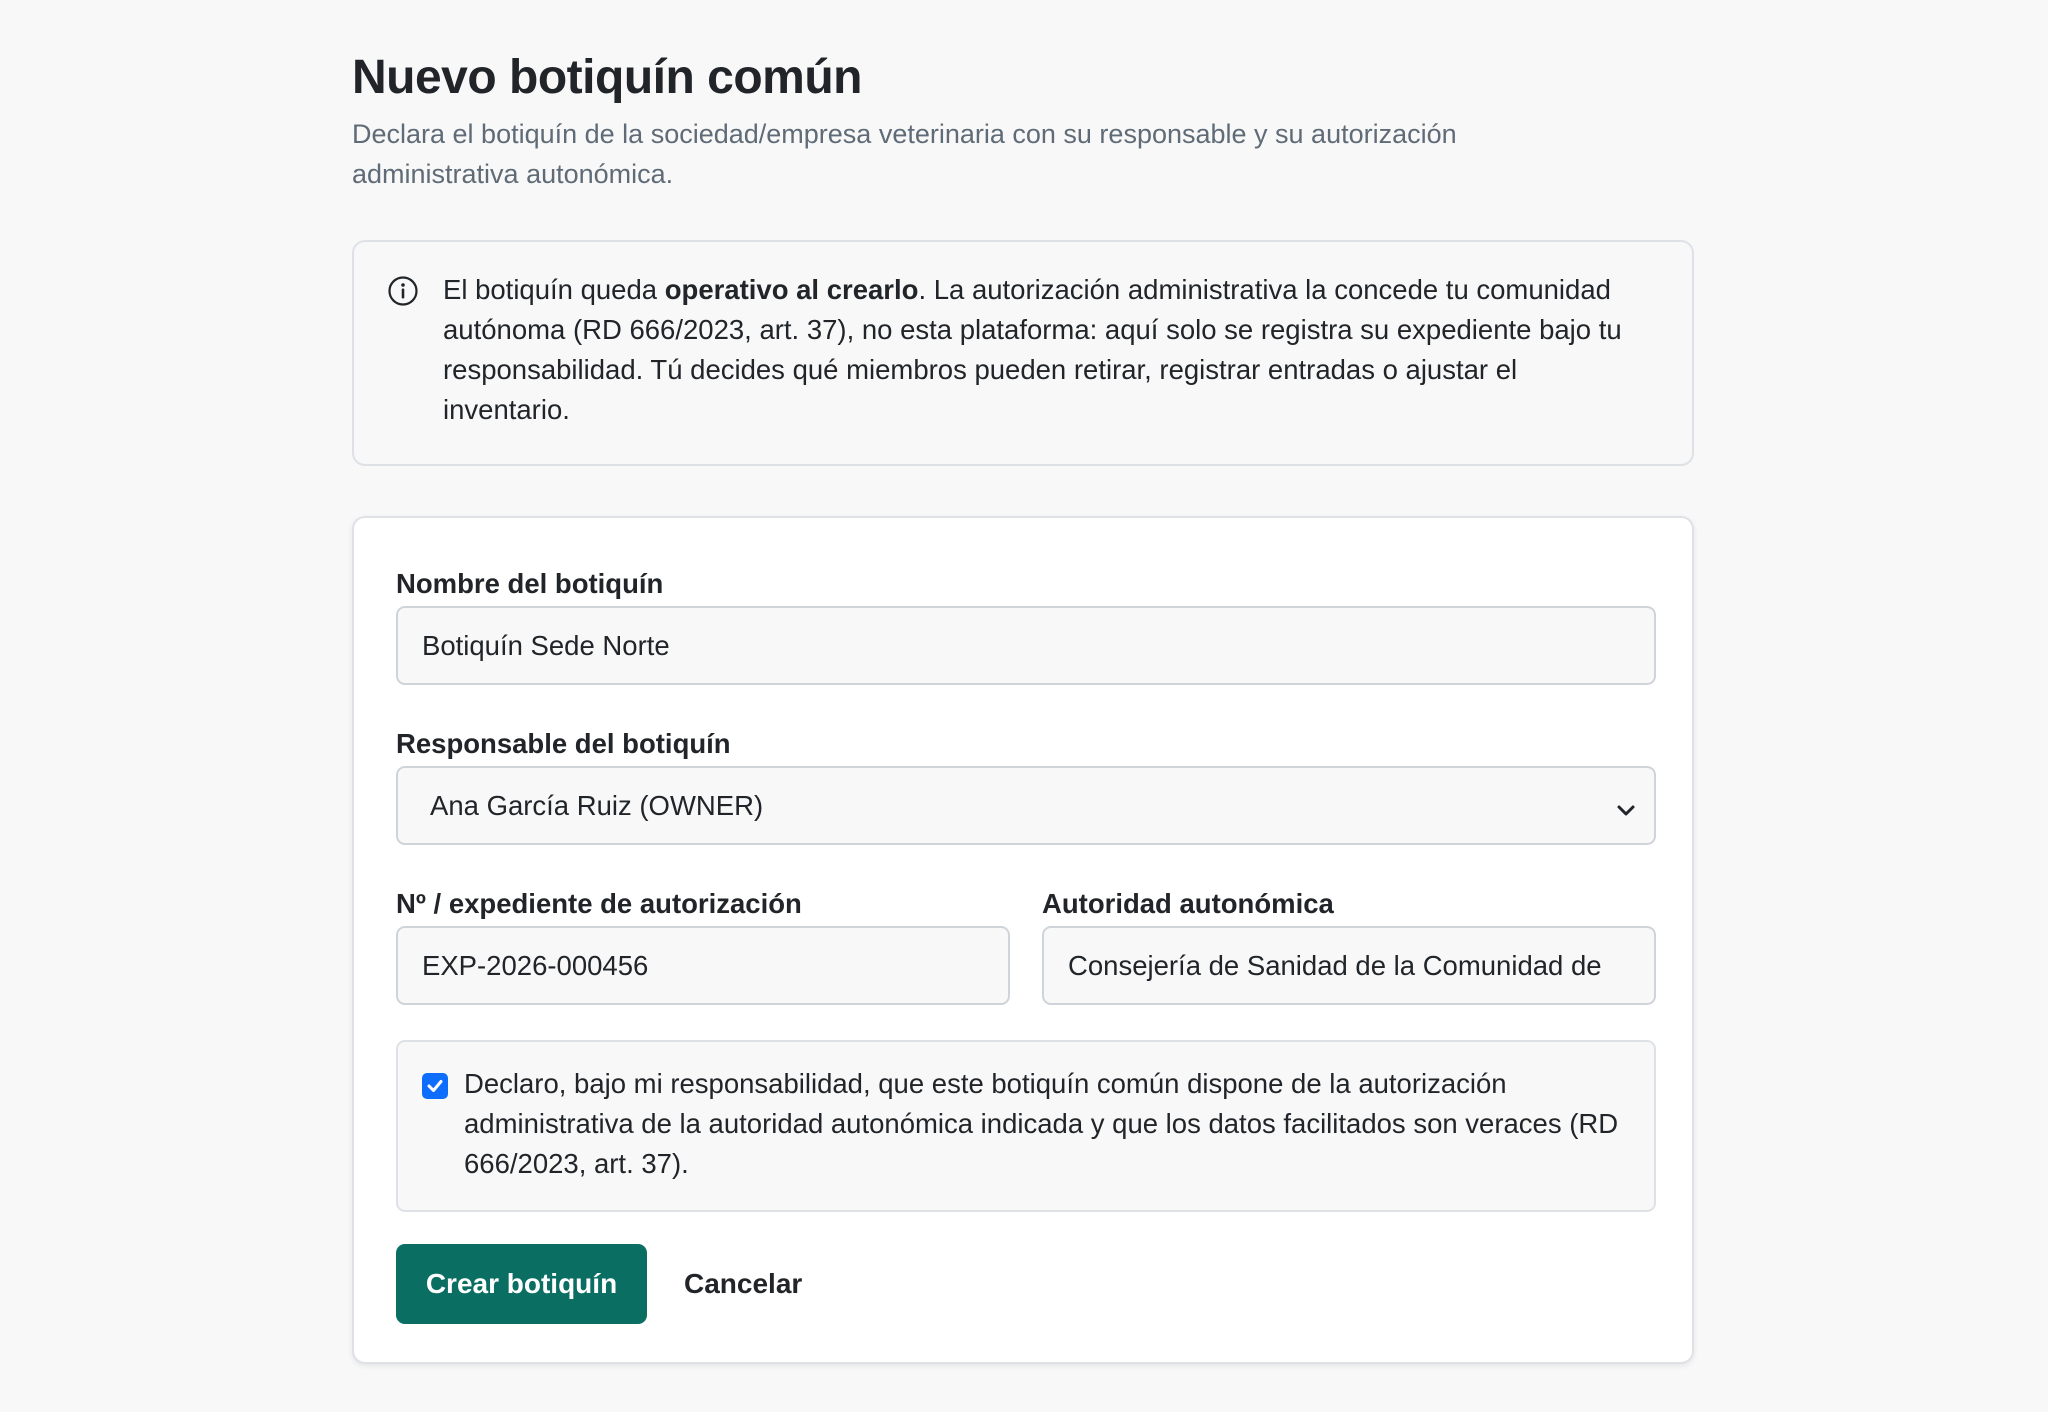 The height and width of the screenshot is (1412, 2048). Describe the element at coordinates (1335, 965) in the screenshot. I see `authority-value: Consejería de Sanidad de la Comunidad de` at that location.